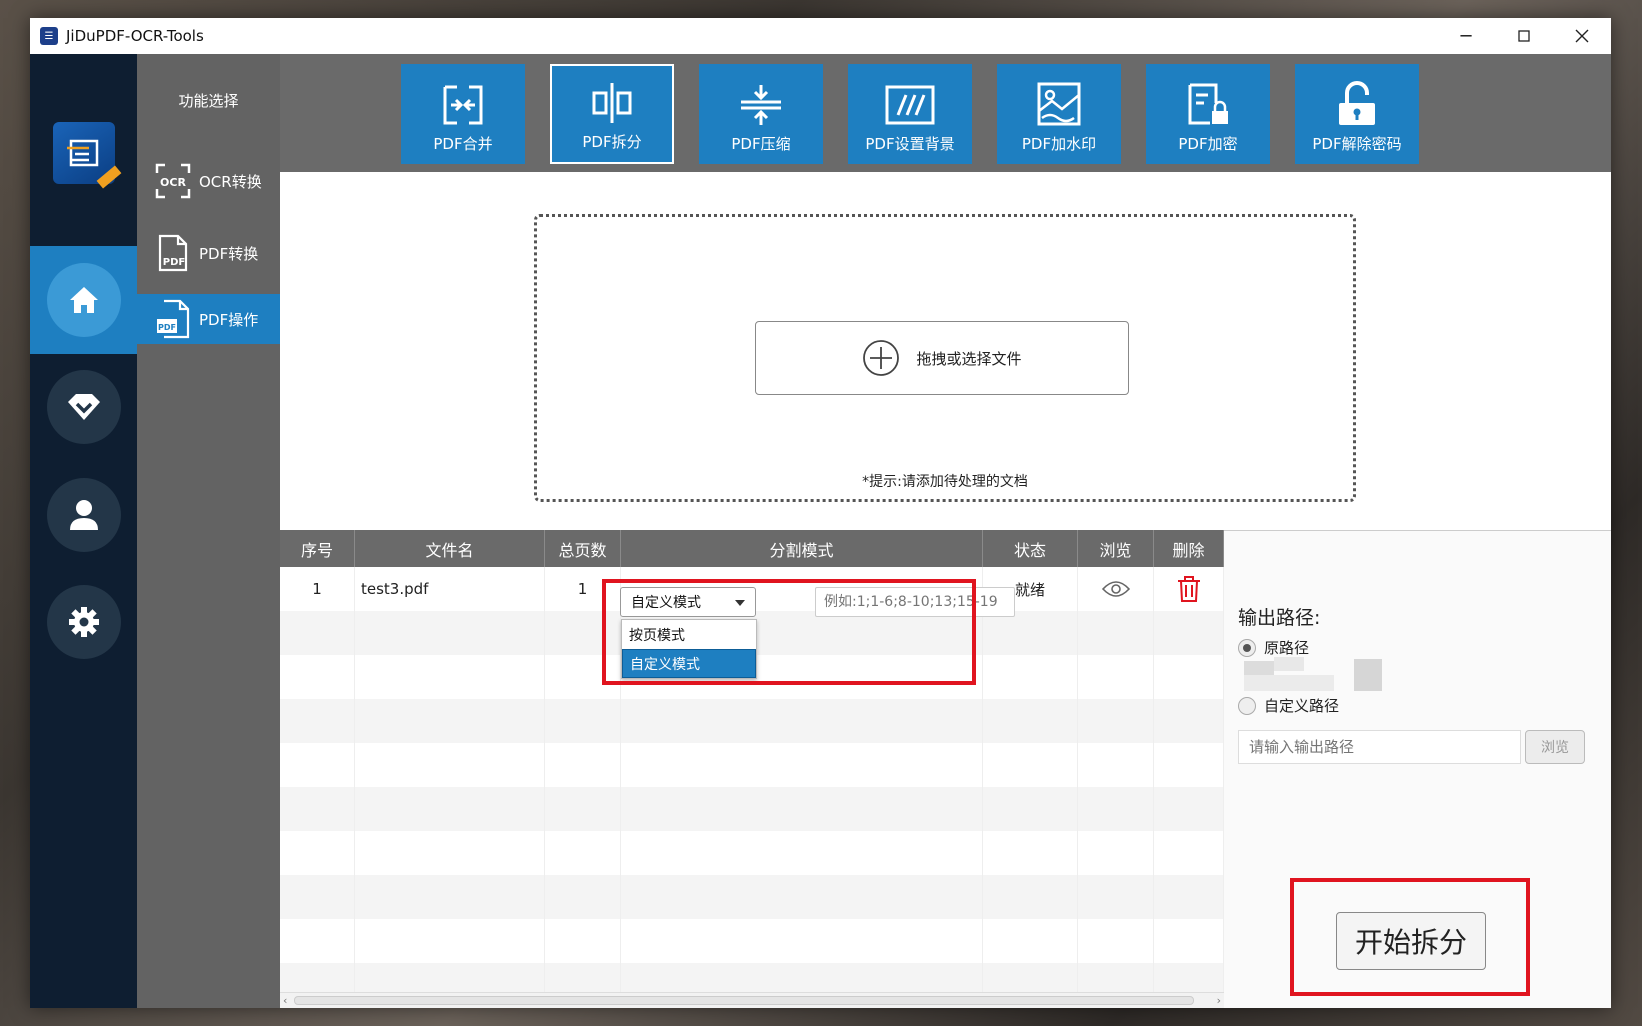  Describe the element at coordinates (208, 101) in the screenshot. I see `menu-title: 功能选择` at that location.